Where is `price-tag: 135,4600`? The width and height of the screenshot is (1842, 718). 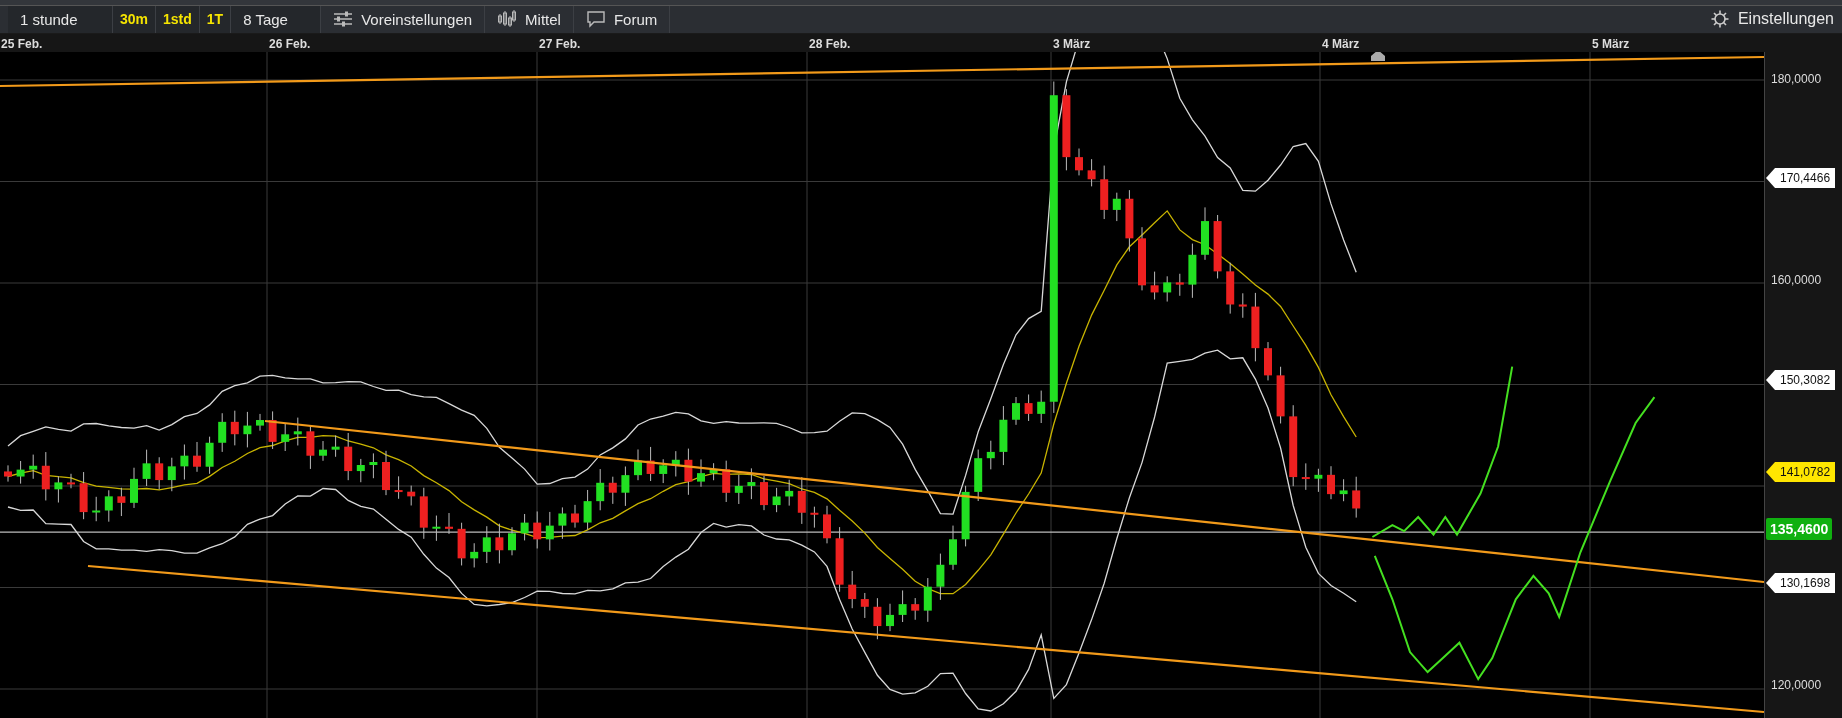 price-tag: 135,4600 is located at coordinates (1799, 529).